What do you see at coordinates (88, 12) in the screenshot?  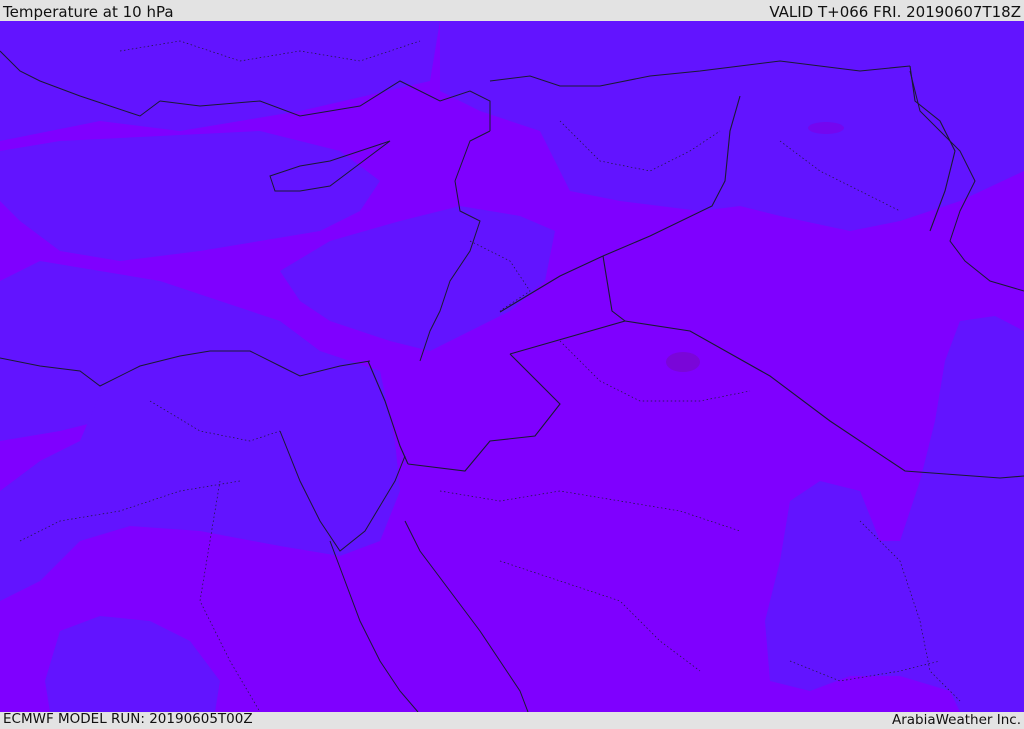 I see `map-title: Temperature at 10 hPa` at bounding box center [88, 12].